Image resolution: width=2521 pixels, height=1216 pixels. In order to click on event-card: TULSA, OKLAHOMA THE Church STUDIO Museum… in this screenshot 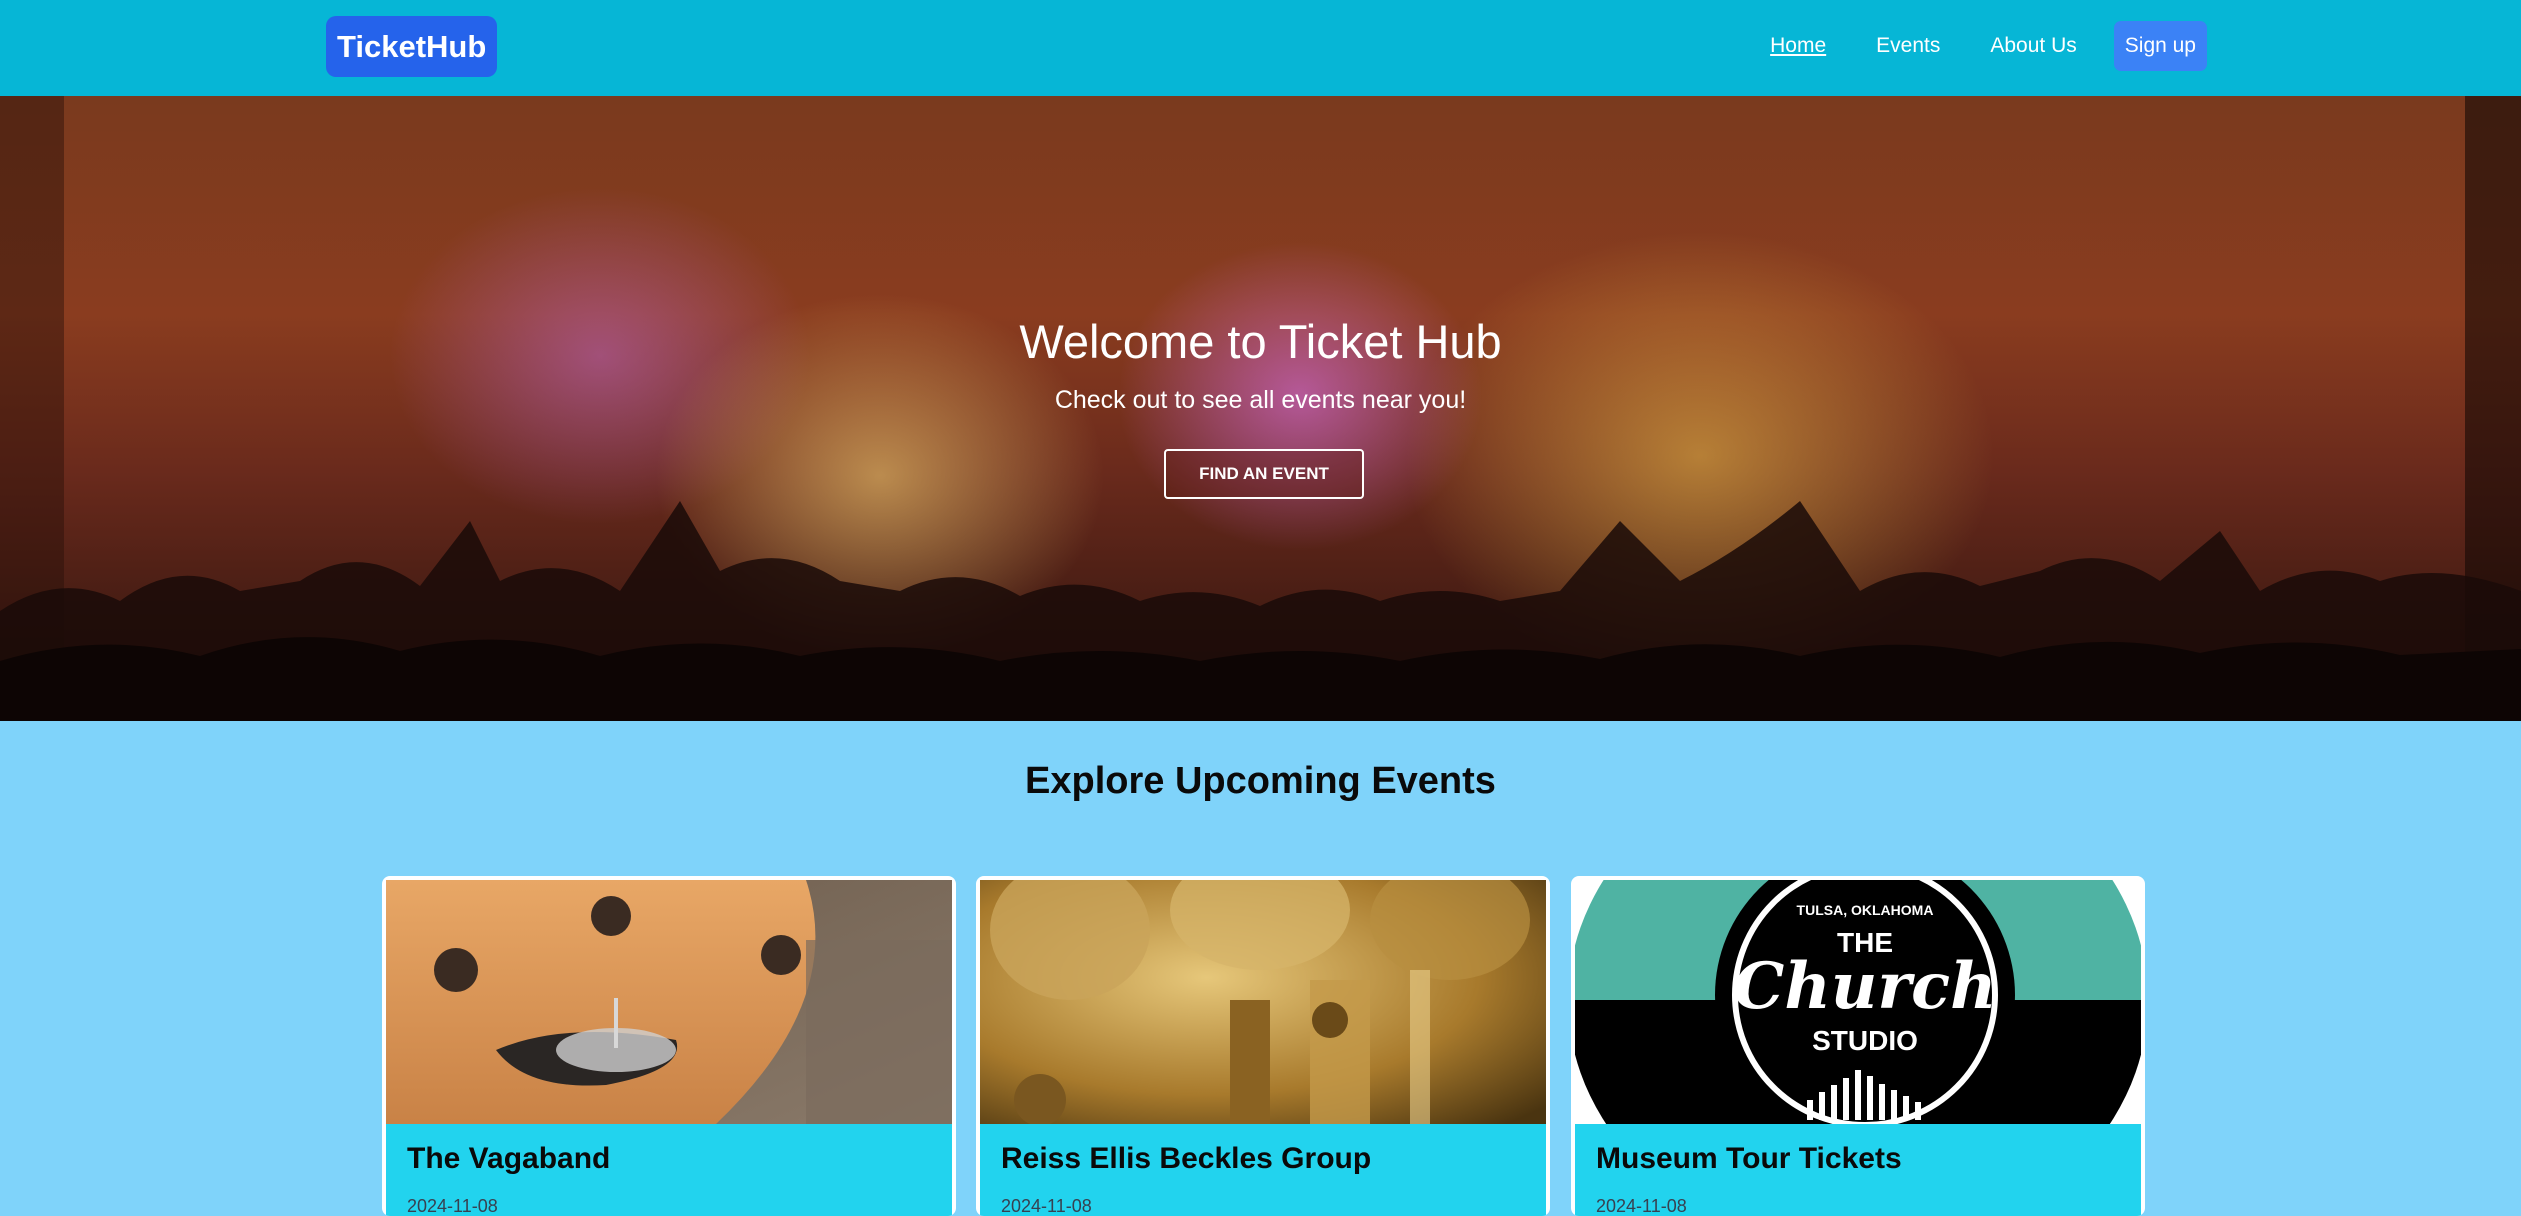, I will do `click(1858, 1046)`.